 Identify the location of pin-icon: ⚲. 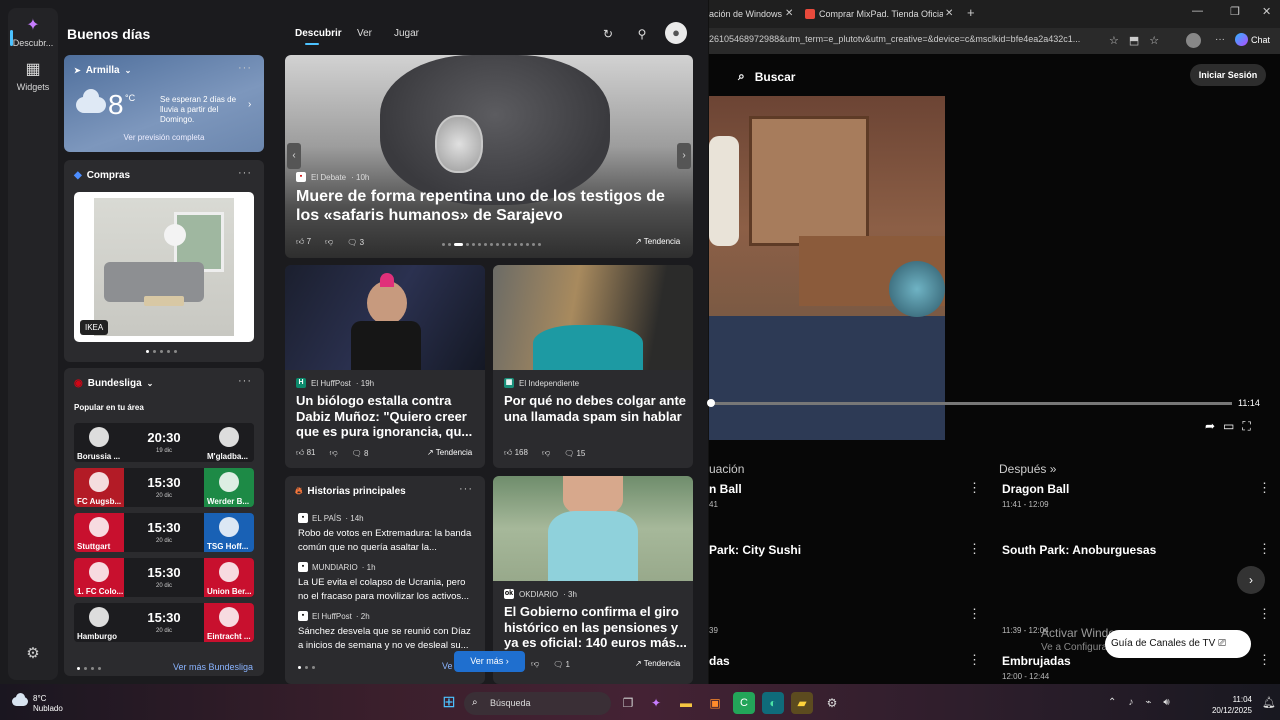
(642, 34).